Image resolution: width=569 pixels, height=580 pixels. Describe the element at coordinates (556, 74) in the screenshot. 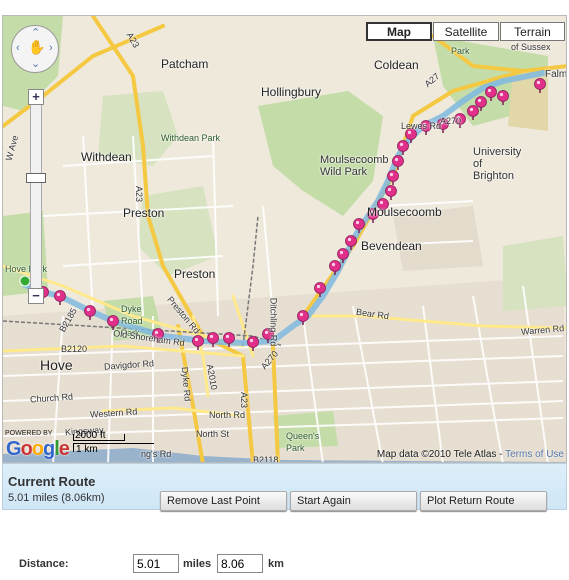

I see `place-label: Falme` at that location.